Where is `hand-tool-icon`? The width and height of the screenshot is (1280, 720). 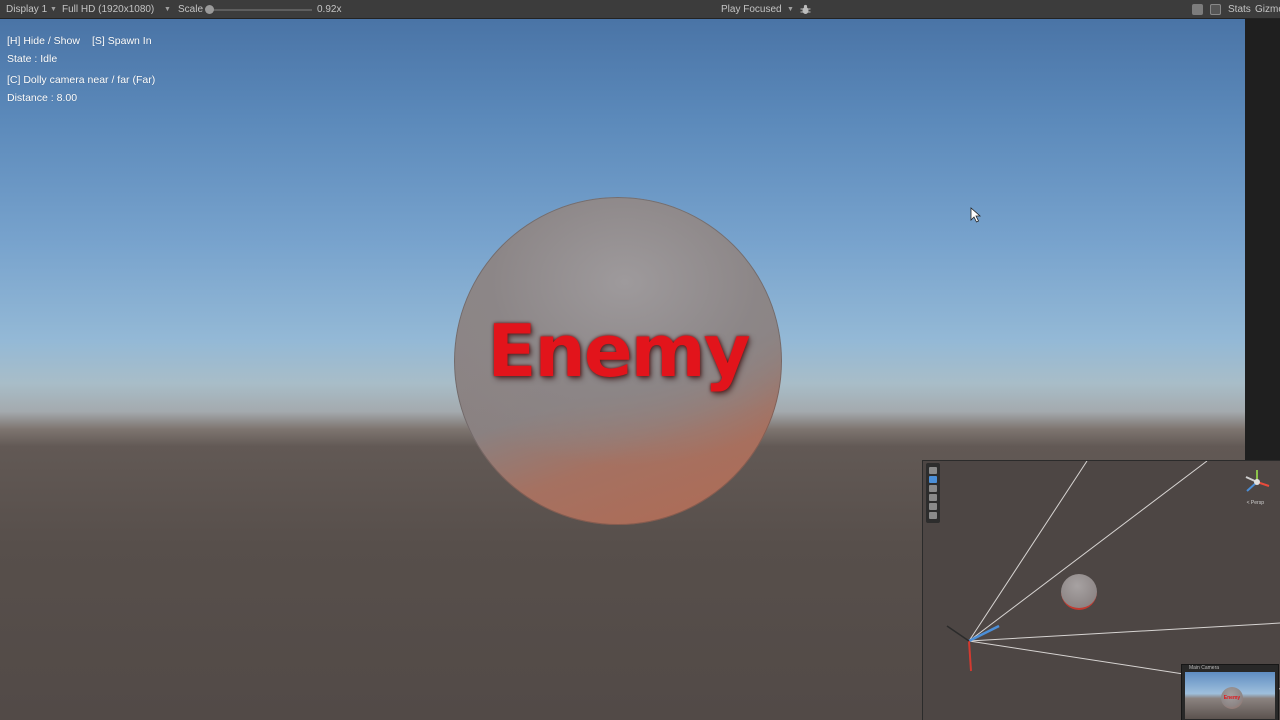 hand-tool-icon is located at coordinates (933, 470).